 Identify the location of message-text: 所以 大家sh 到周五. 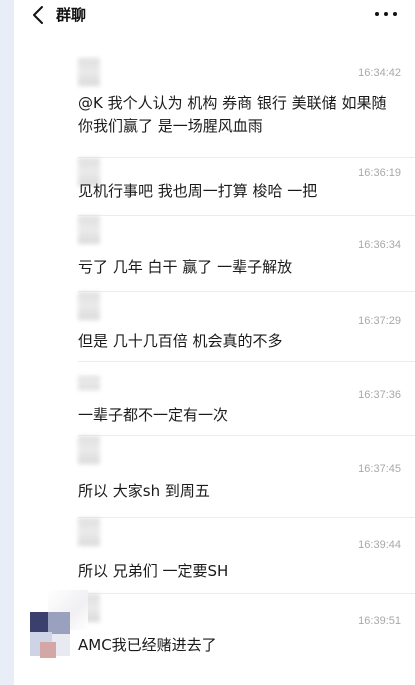
(144, 491).